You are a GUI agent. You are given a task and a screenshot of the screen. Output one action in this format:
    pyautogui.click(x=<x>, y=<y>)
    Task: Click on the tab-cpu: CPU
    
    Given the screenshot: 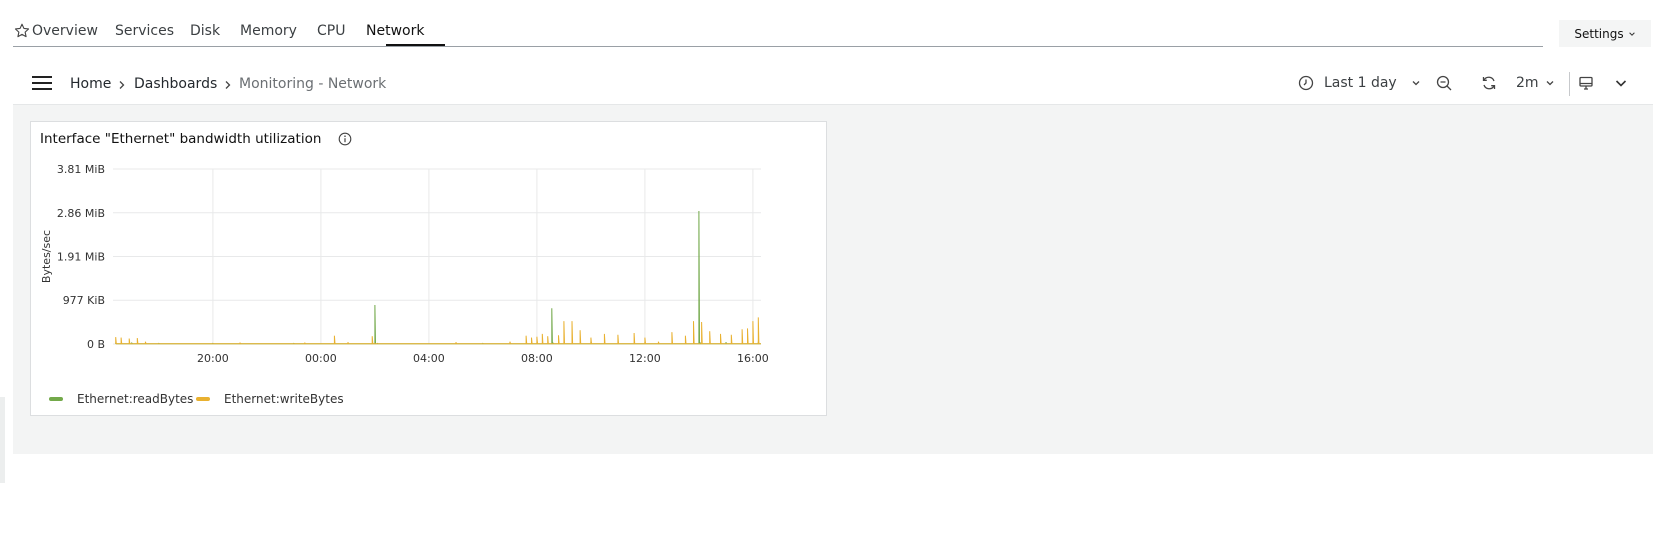 What is the action you would take?
    pyautogui.click(x=331, y=31)
    